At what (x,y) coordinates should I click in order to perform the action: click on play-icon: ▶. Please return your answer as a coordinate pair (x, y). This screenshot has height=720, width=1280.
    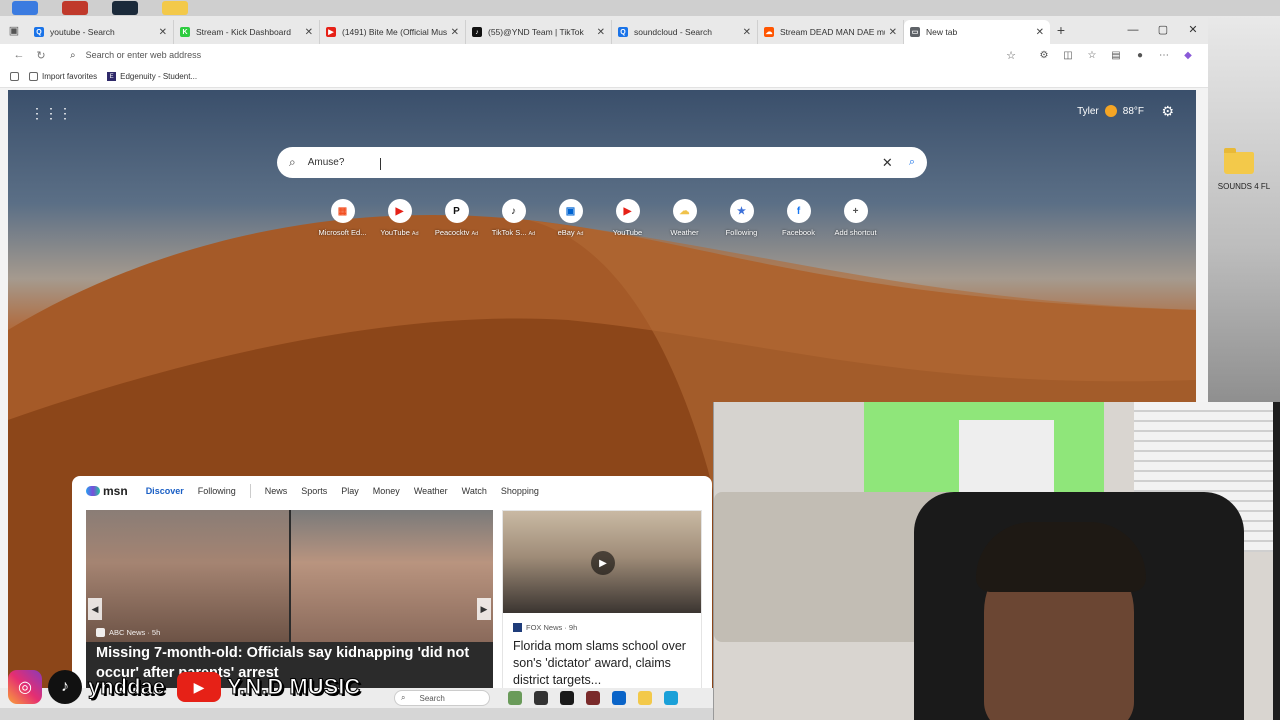
    Looking at the image, I should click on (603, 563).